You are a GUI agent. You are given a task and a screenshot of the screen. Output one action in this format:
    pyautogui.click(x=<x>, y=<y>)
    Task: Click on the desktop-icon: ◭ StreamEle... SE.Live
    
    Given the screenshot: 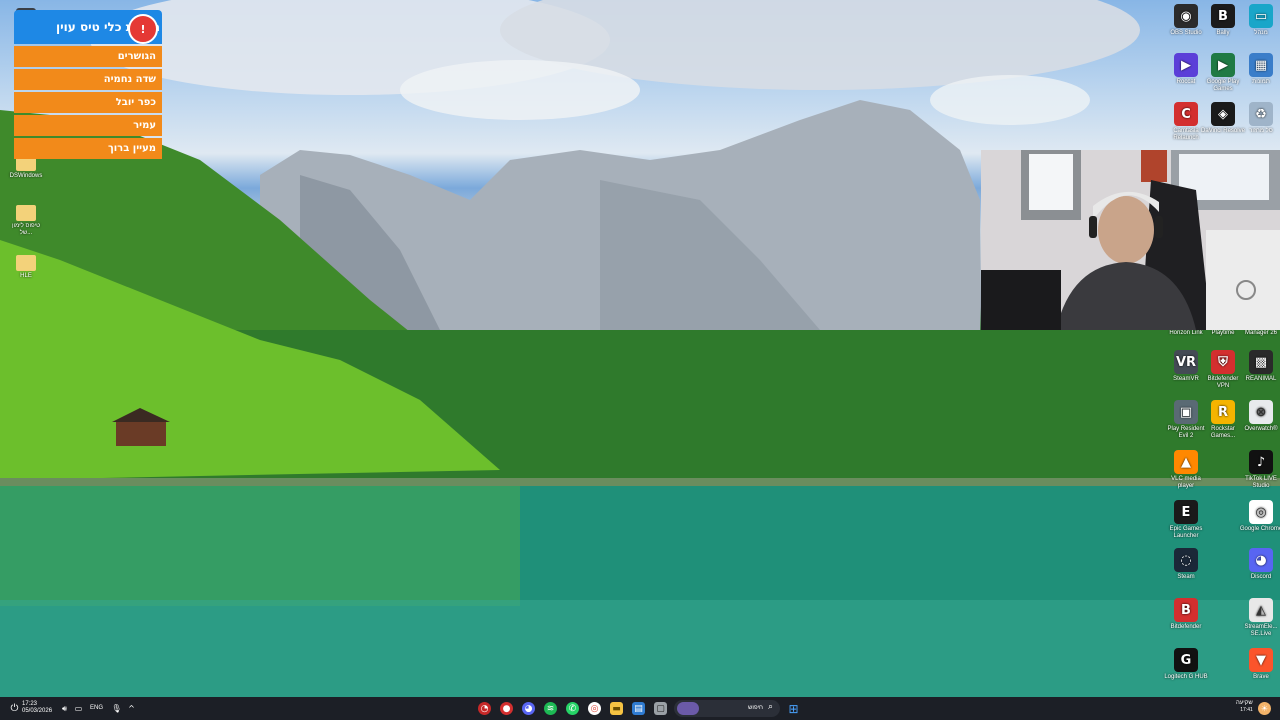 What is the action you would take?
    pyautogui.click(x=1259, y=618)
    